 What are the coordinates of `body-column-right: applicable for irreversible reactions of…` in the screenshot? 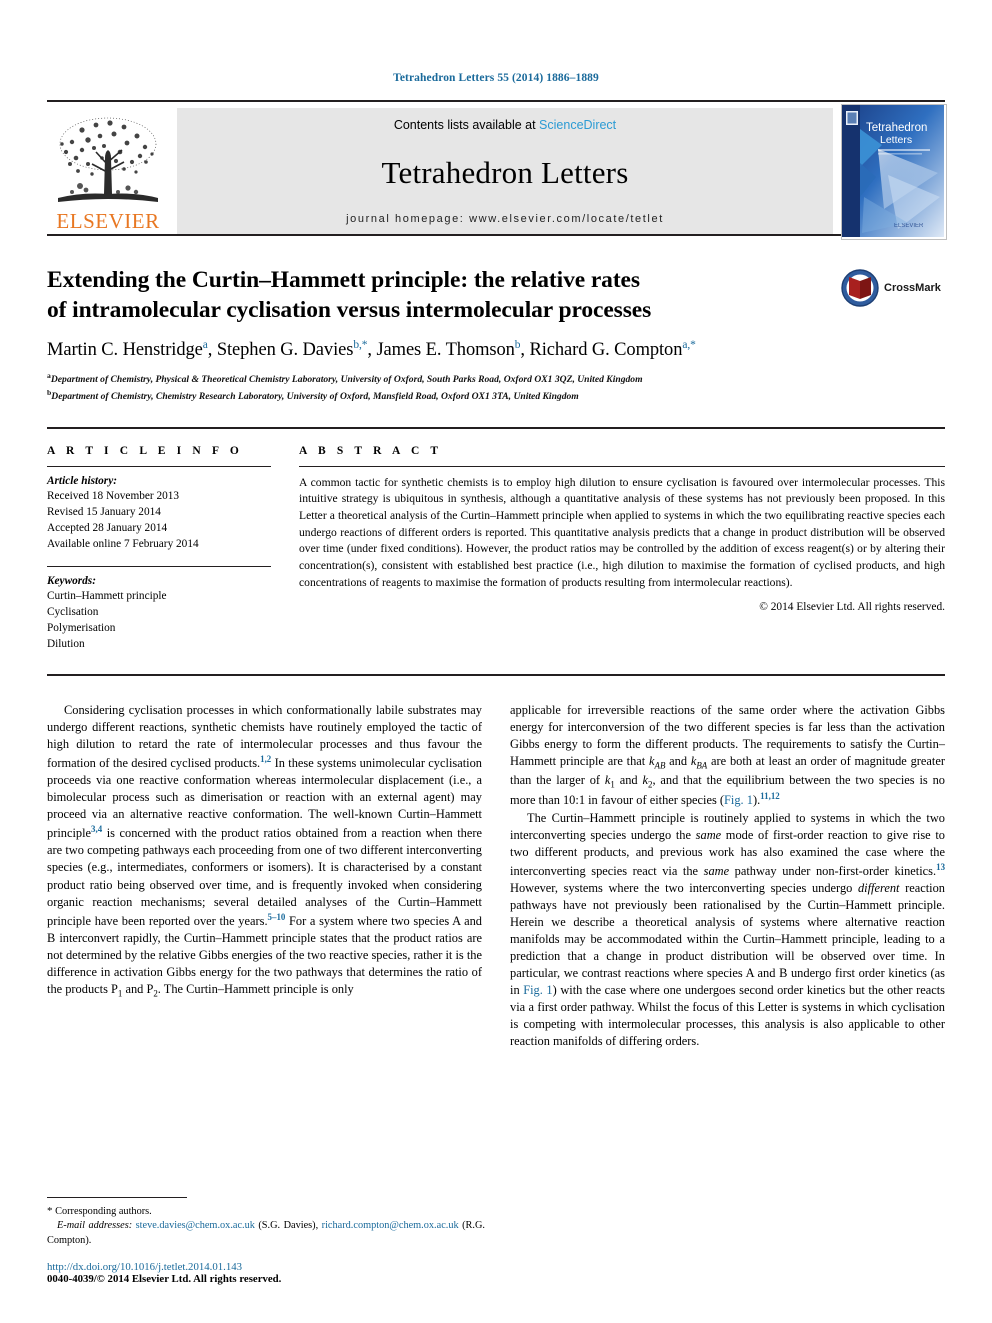 It's located at (727, 876).